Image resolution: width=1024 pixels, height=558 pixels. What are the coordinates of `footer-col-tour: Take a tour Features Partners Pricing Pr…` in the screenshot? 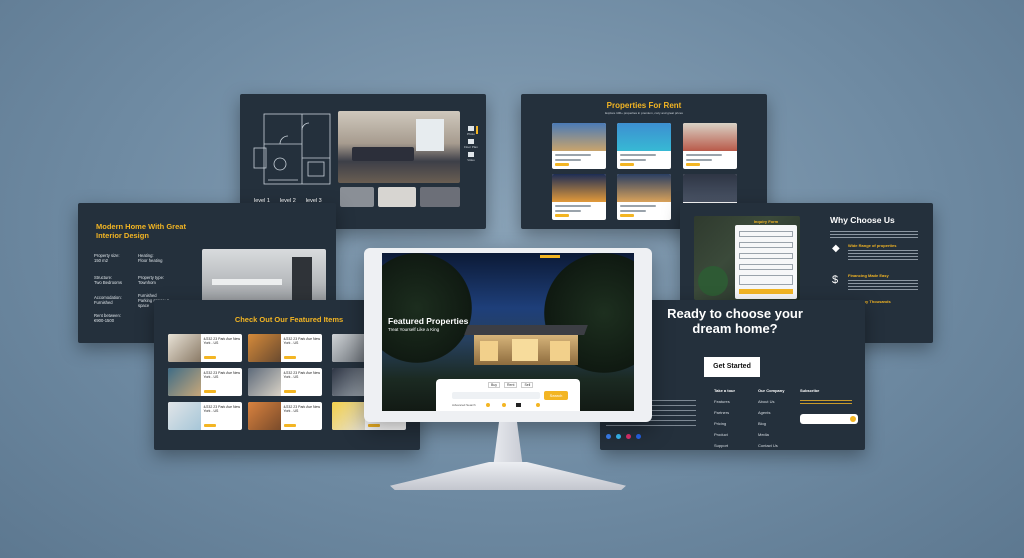 It's located at (725, 418).